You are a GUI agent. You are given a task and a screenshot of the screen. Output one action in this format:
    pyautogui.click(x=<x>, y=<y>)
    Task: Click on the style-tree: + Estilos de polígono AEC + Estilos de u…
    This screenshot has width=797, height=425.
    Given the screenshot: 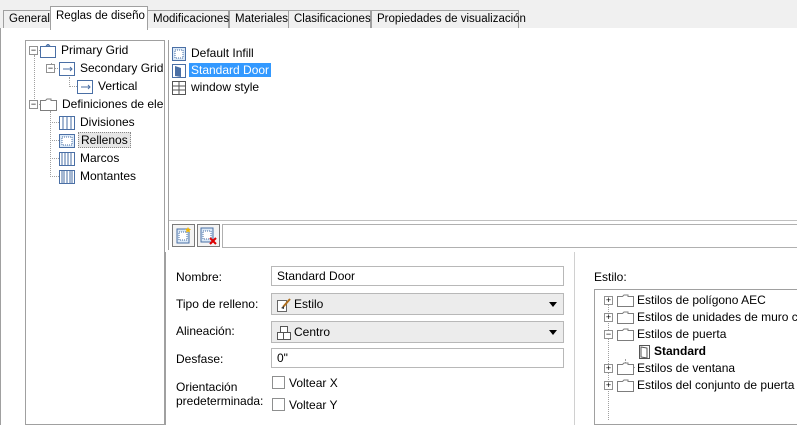 What is the action you would take?
    pyautogui.click(x=695, y=357)
    